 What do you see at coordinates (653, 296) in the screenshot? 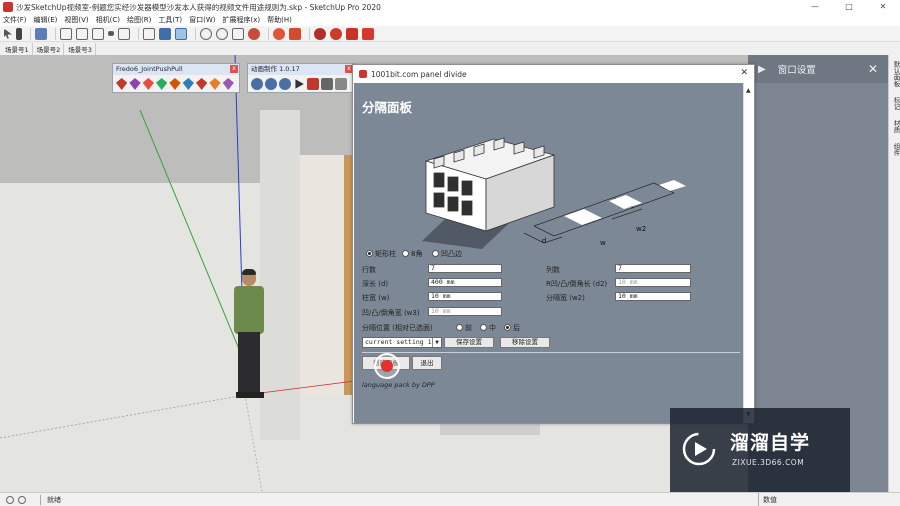
I see `divwidth-input: 10 mm` at bounding box center [653, 296].